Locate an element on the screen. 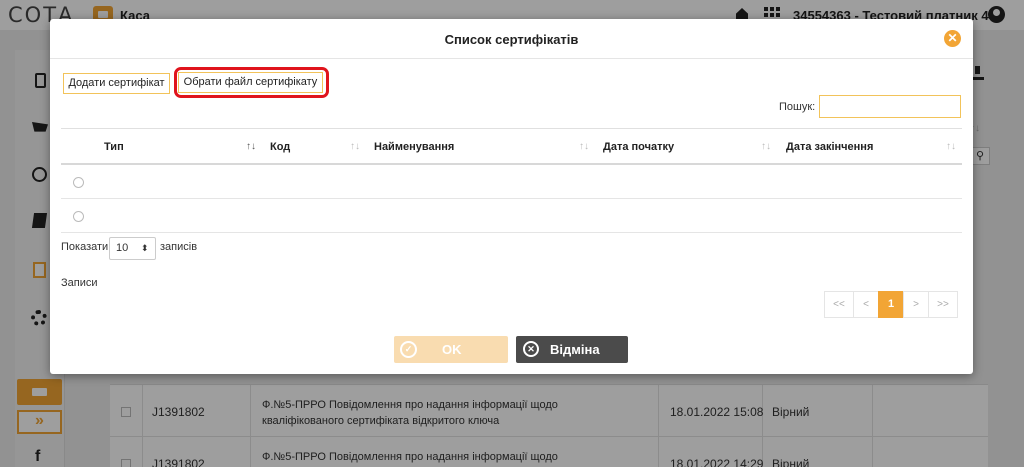 This screenshot has height=467, width=1024. pagination: << < 1 > >> is located at coordinates (891, 304).